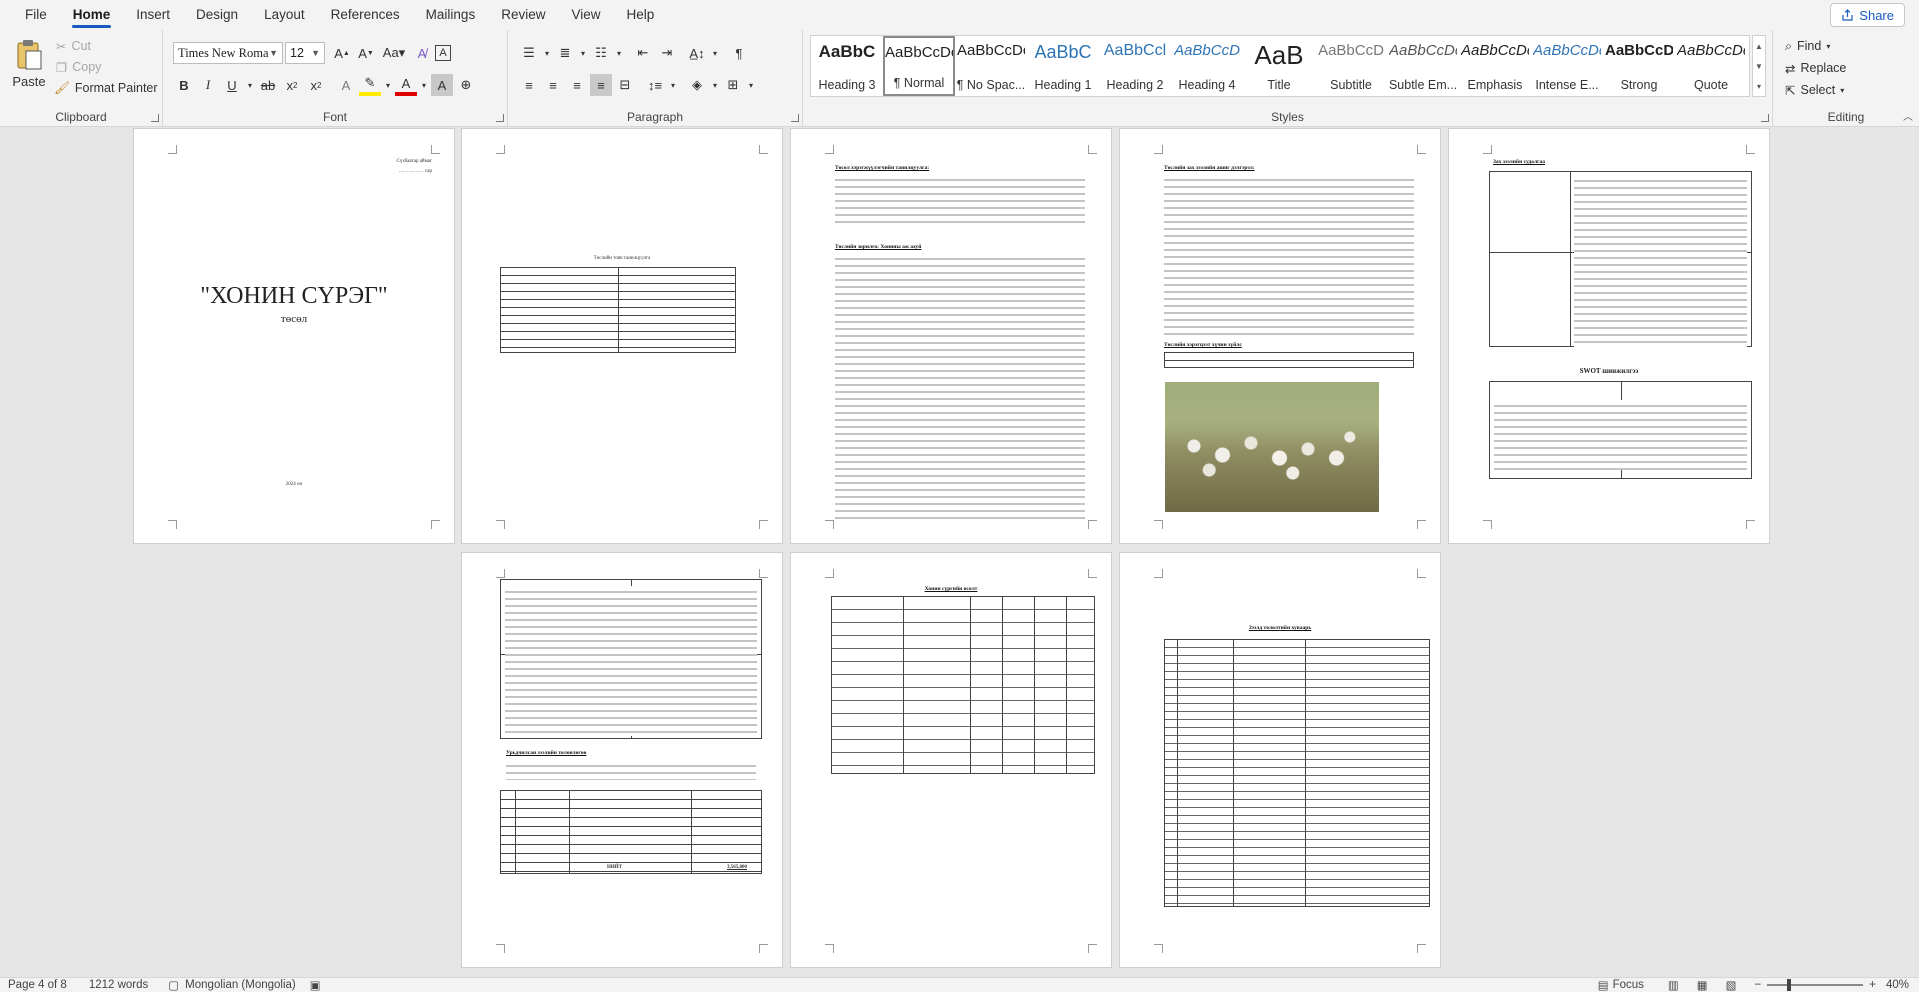  Describe the element at coordinates (443, 53) in the screenshot. I see `text-effects-box-icon: A` at that location.